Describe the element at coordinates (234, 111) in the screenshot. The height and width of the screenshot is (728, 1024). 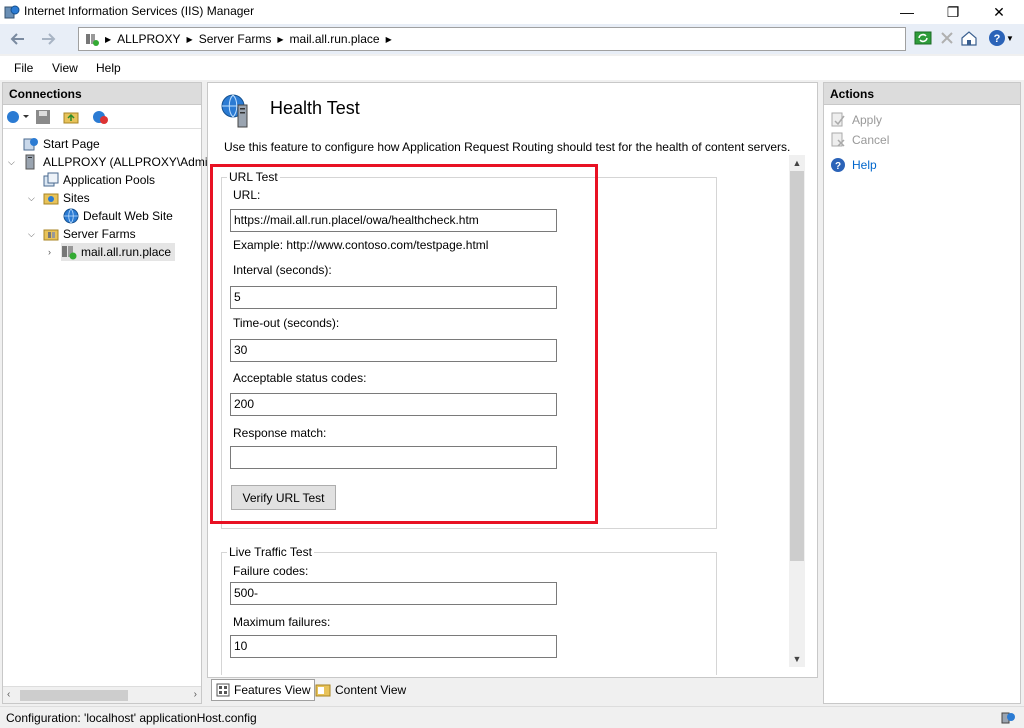
I see `health-test-icon` at that location.